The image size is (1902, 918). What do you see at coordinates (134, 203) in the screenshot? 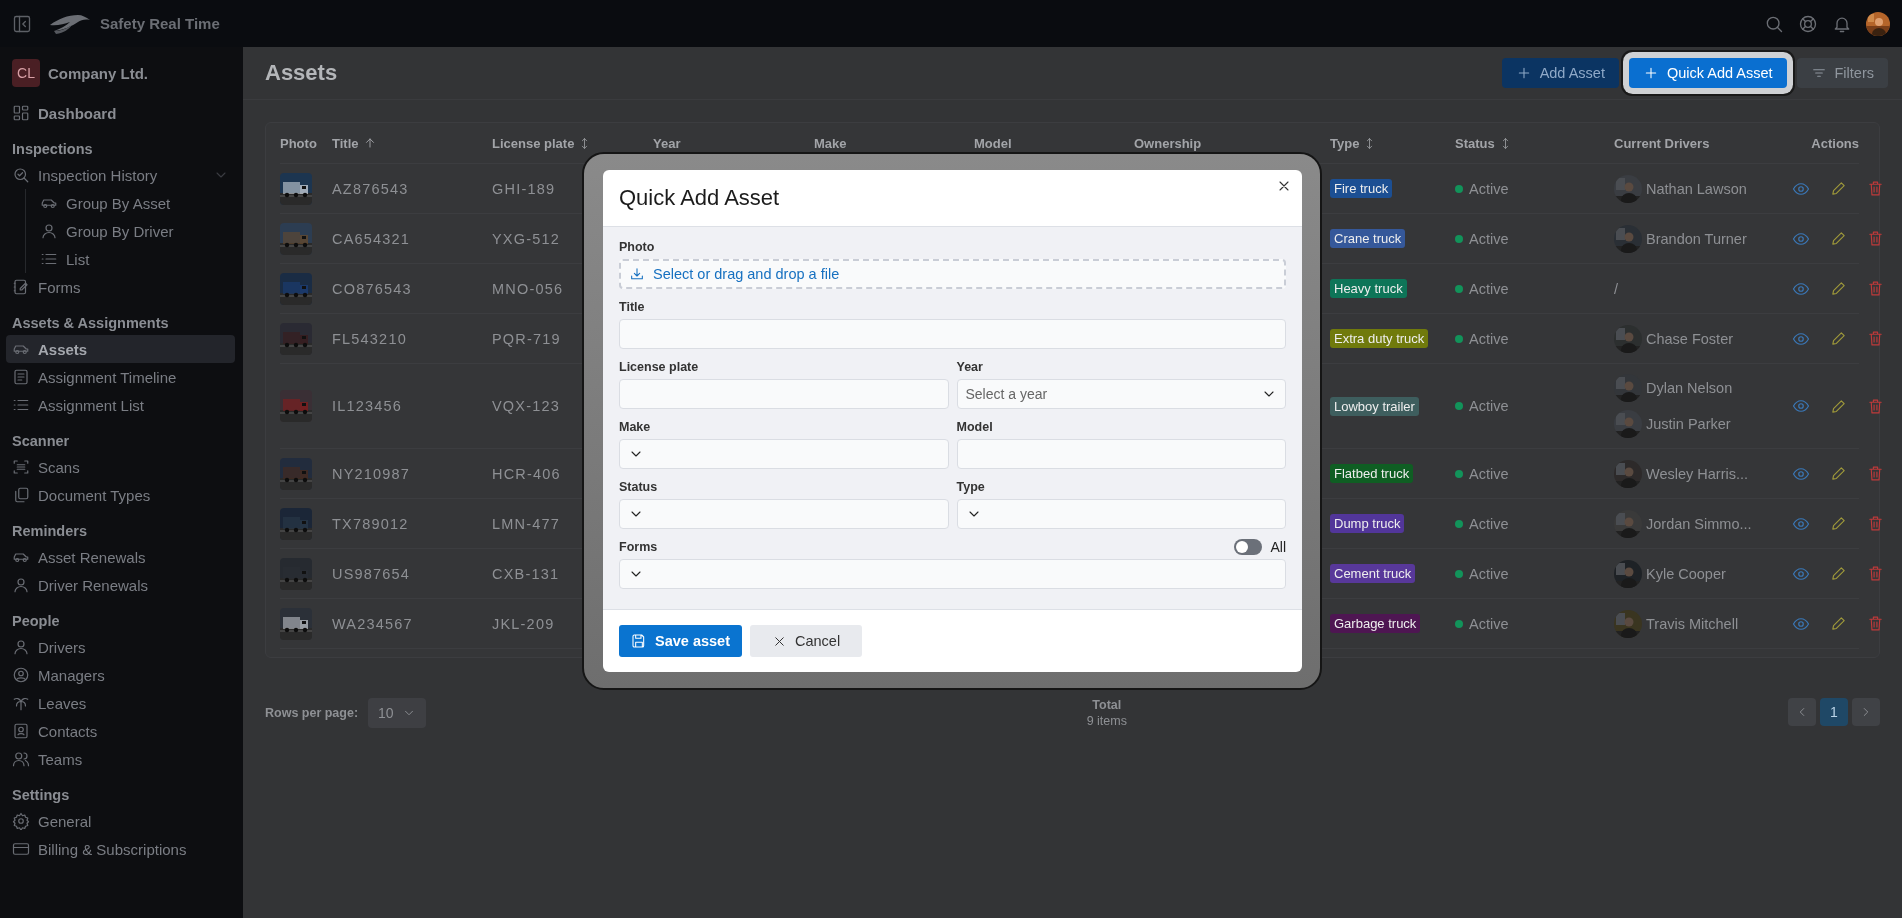
I see `sidebar-item: Group By Asset` at bounding box center [134, 203].